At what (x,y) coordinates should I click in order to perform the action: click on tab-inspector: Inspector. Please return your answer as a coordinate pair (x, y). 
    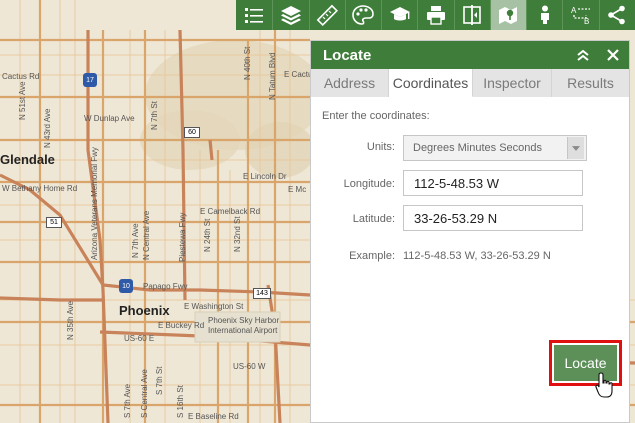
    Looking at the image, I should click on (512, 83).